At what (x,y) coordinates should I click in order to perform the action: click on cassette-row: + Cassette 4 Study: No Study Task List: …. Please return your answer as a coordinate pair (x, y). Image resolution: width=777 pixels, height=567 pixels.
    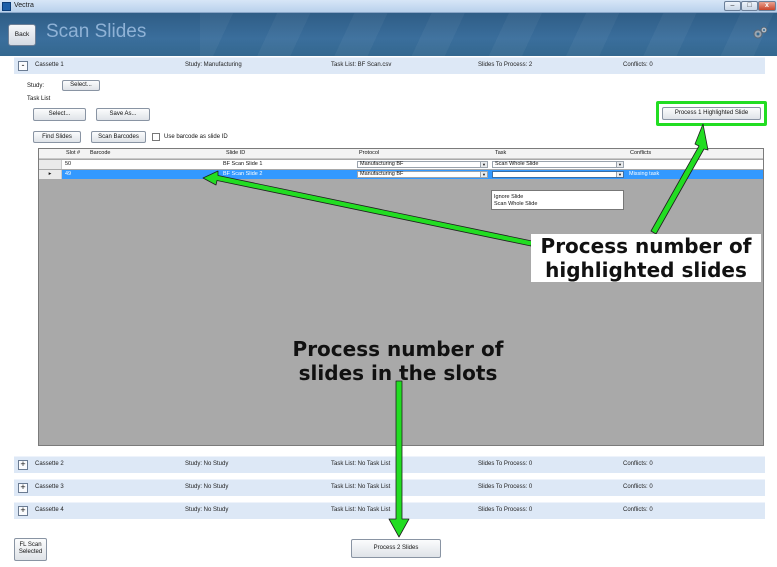
    Looking at the image, I should click on (389, 510).